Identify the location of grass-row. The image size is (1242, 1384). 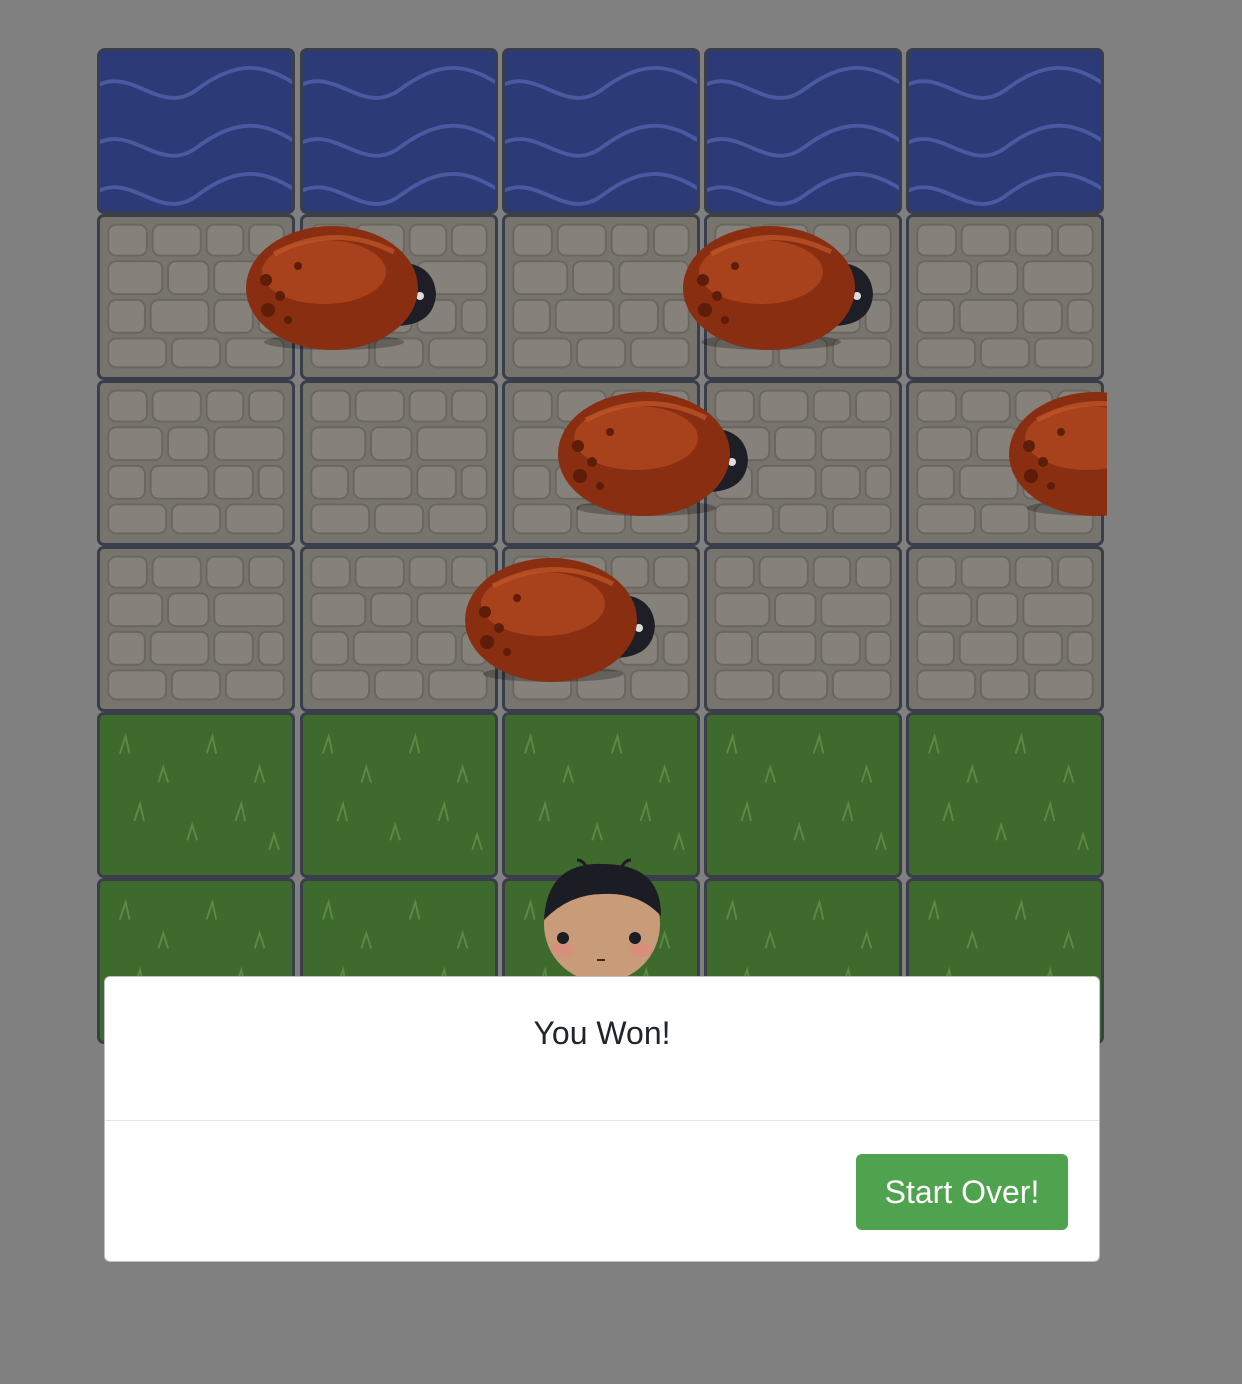
(602, 795).